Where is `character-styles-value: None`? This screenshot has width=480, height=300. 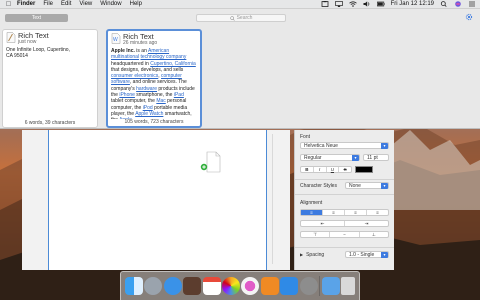 character-styles-value: None is located at coordinates (355, 186).